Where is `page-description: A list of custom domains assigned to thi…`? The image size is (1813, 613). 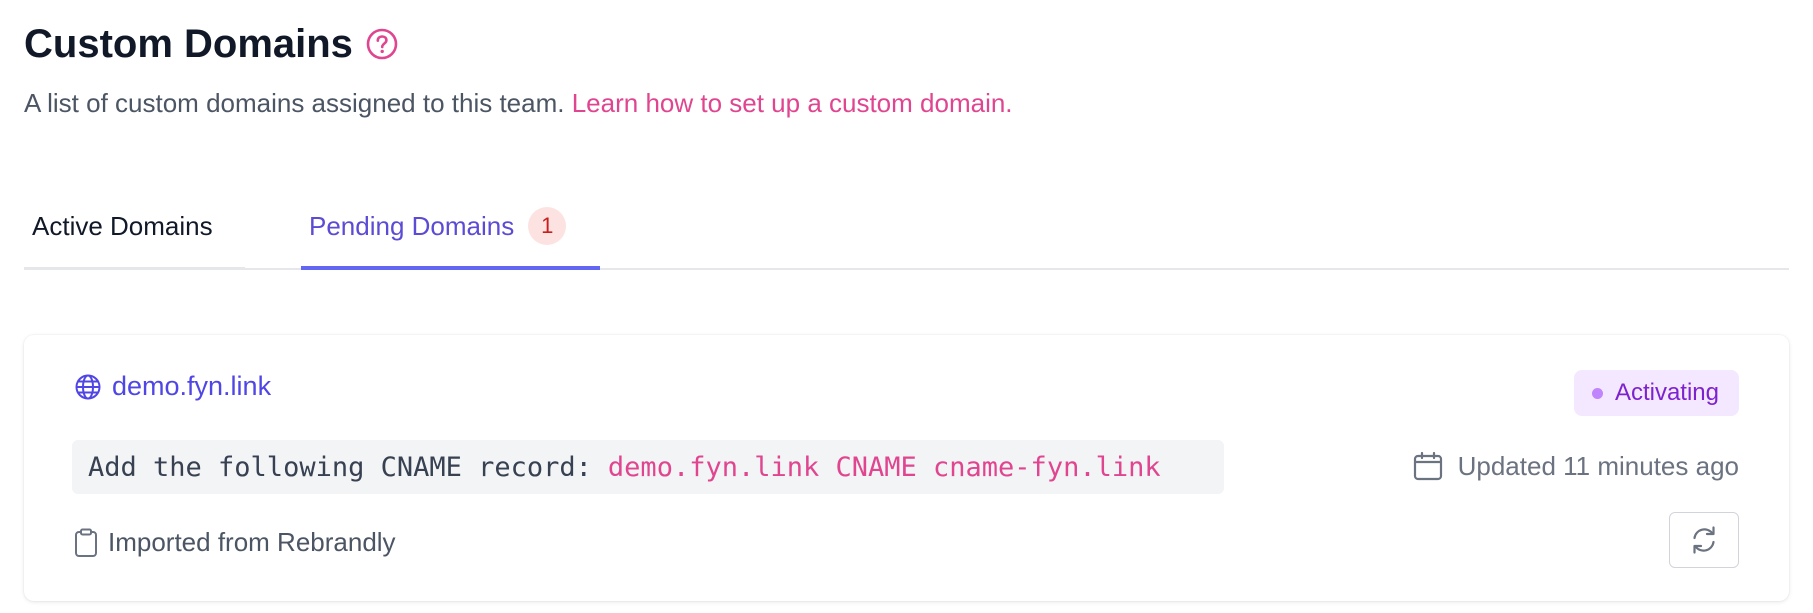
page-description: A list of custom domains assigned to thi… is located at coordinates (906, 103).